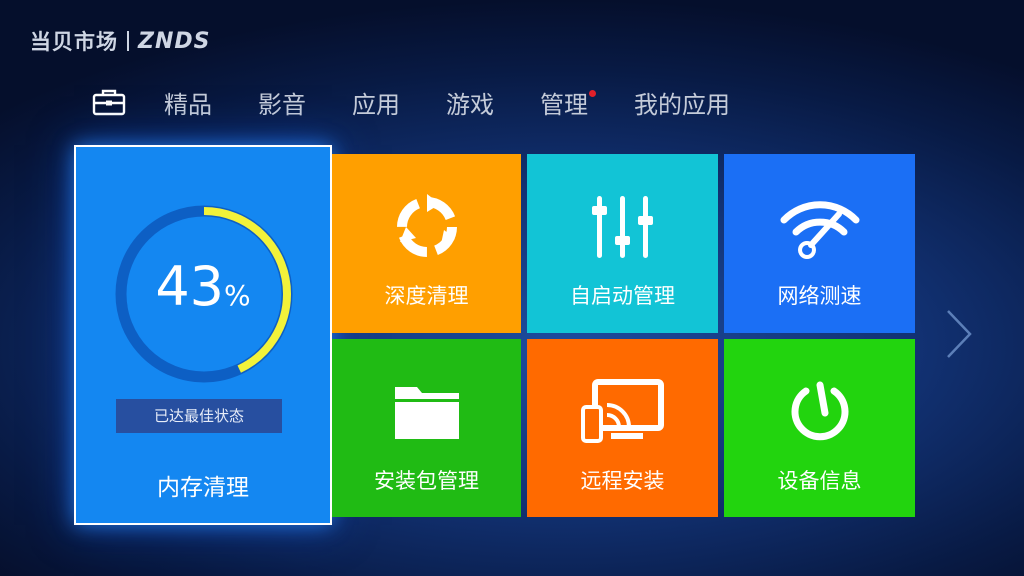 This screenshot has height=576, width=1024. Describe the element at coordinates (174, 41) in the screenshot. I see `brand-name-en: ZNDS` at that location.